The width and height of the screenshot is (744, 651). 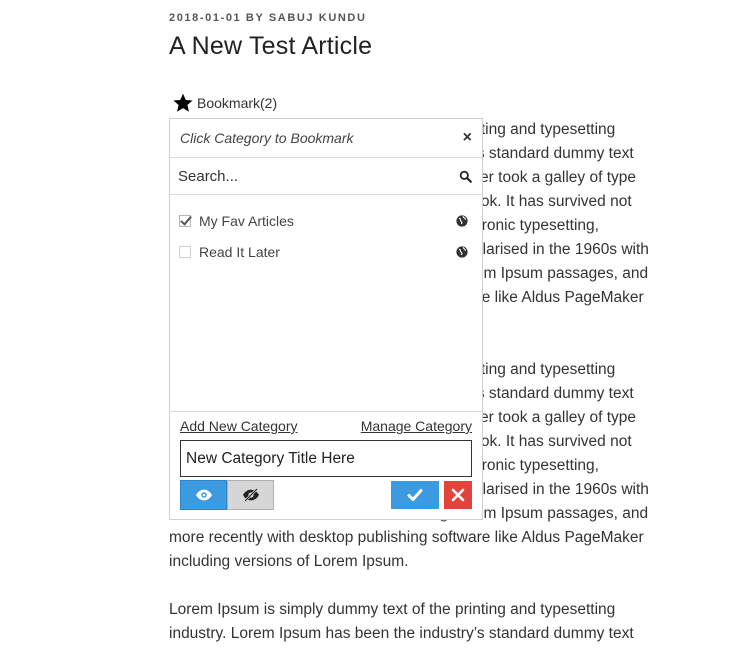 I want to click on save-category-button, so click(x=415, y=495).